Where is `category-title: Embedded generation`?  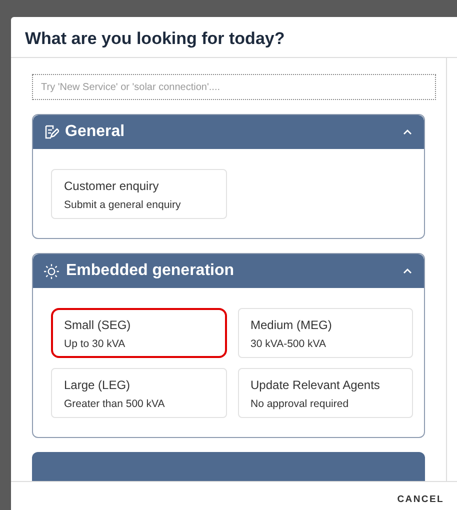 category-title: Embedded generation is located at coordinates (151, 271).